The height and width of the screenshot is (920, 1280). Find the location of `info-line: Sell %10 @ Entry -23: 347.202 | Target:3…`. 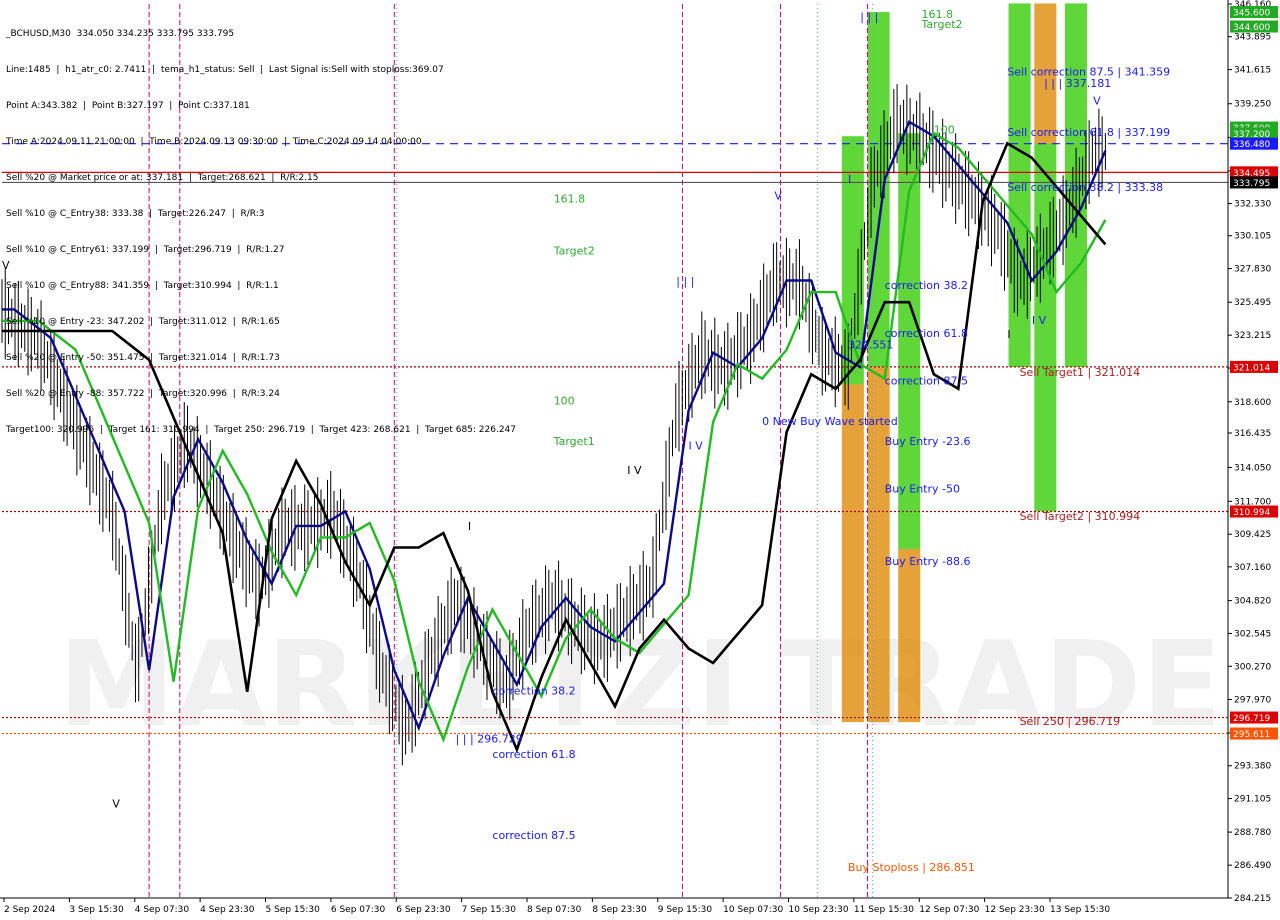

info-line: Sell %10 @ Entry -23: 347.202 | Target:3… is located at coordinates (143, 322).